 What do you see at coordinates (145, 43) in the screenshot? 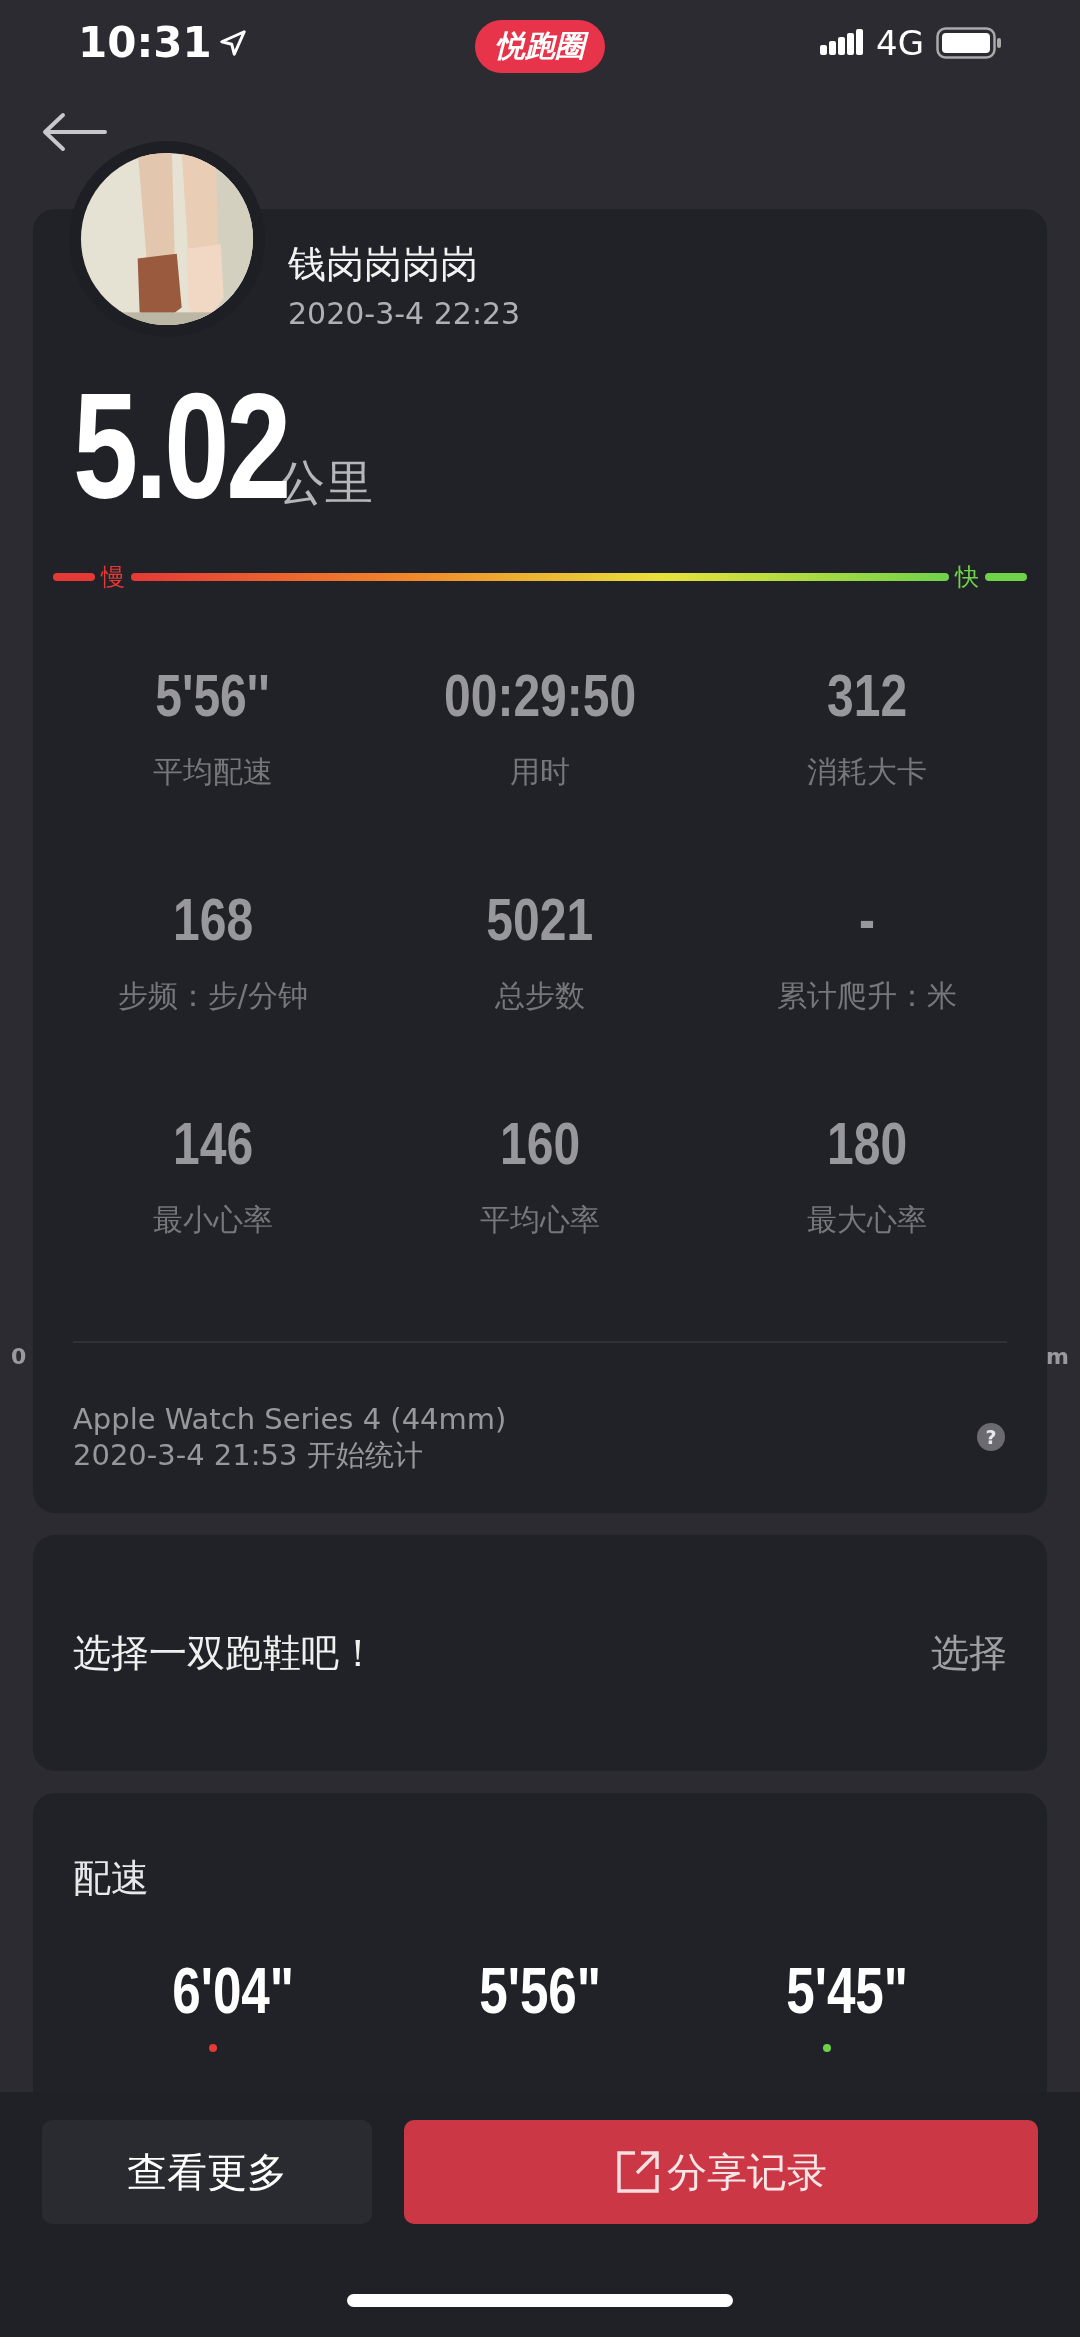
I see `status-time: 10:31` at bounding box center [145, 43].